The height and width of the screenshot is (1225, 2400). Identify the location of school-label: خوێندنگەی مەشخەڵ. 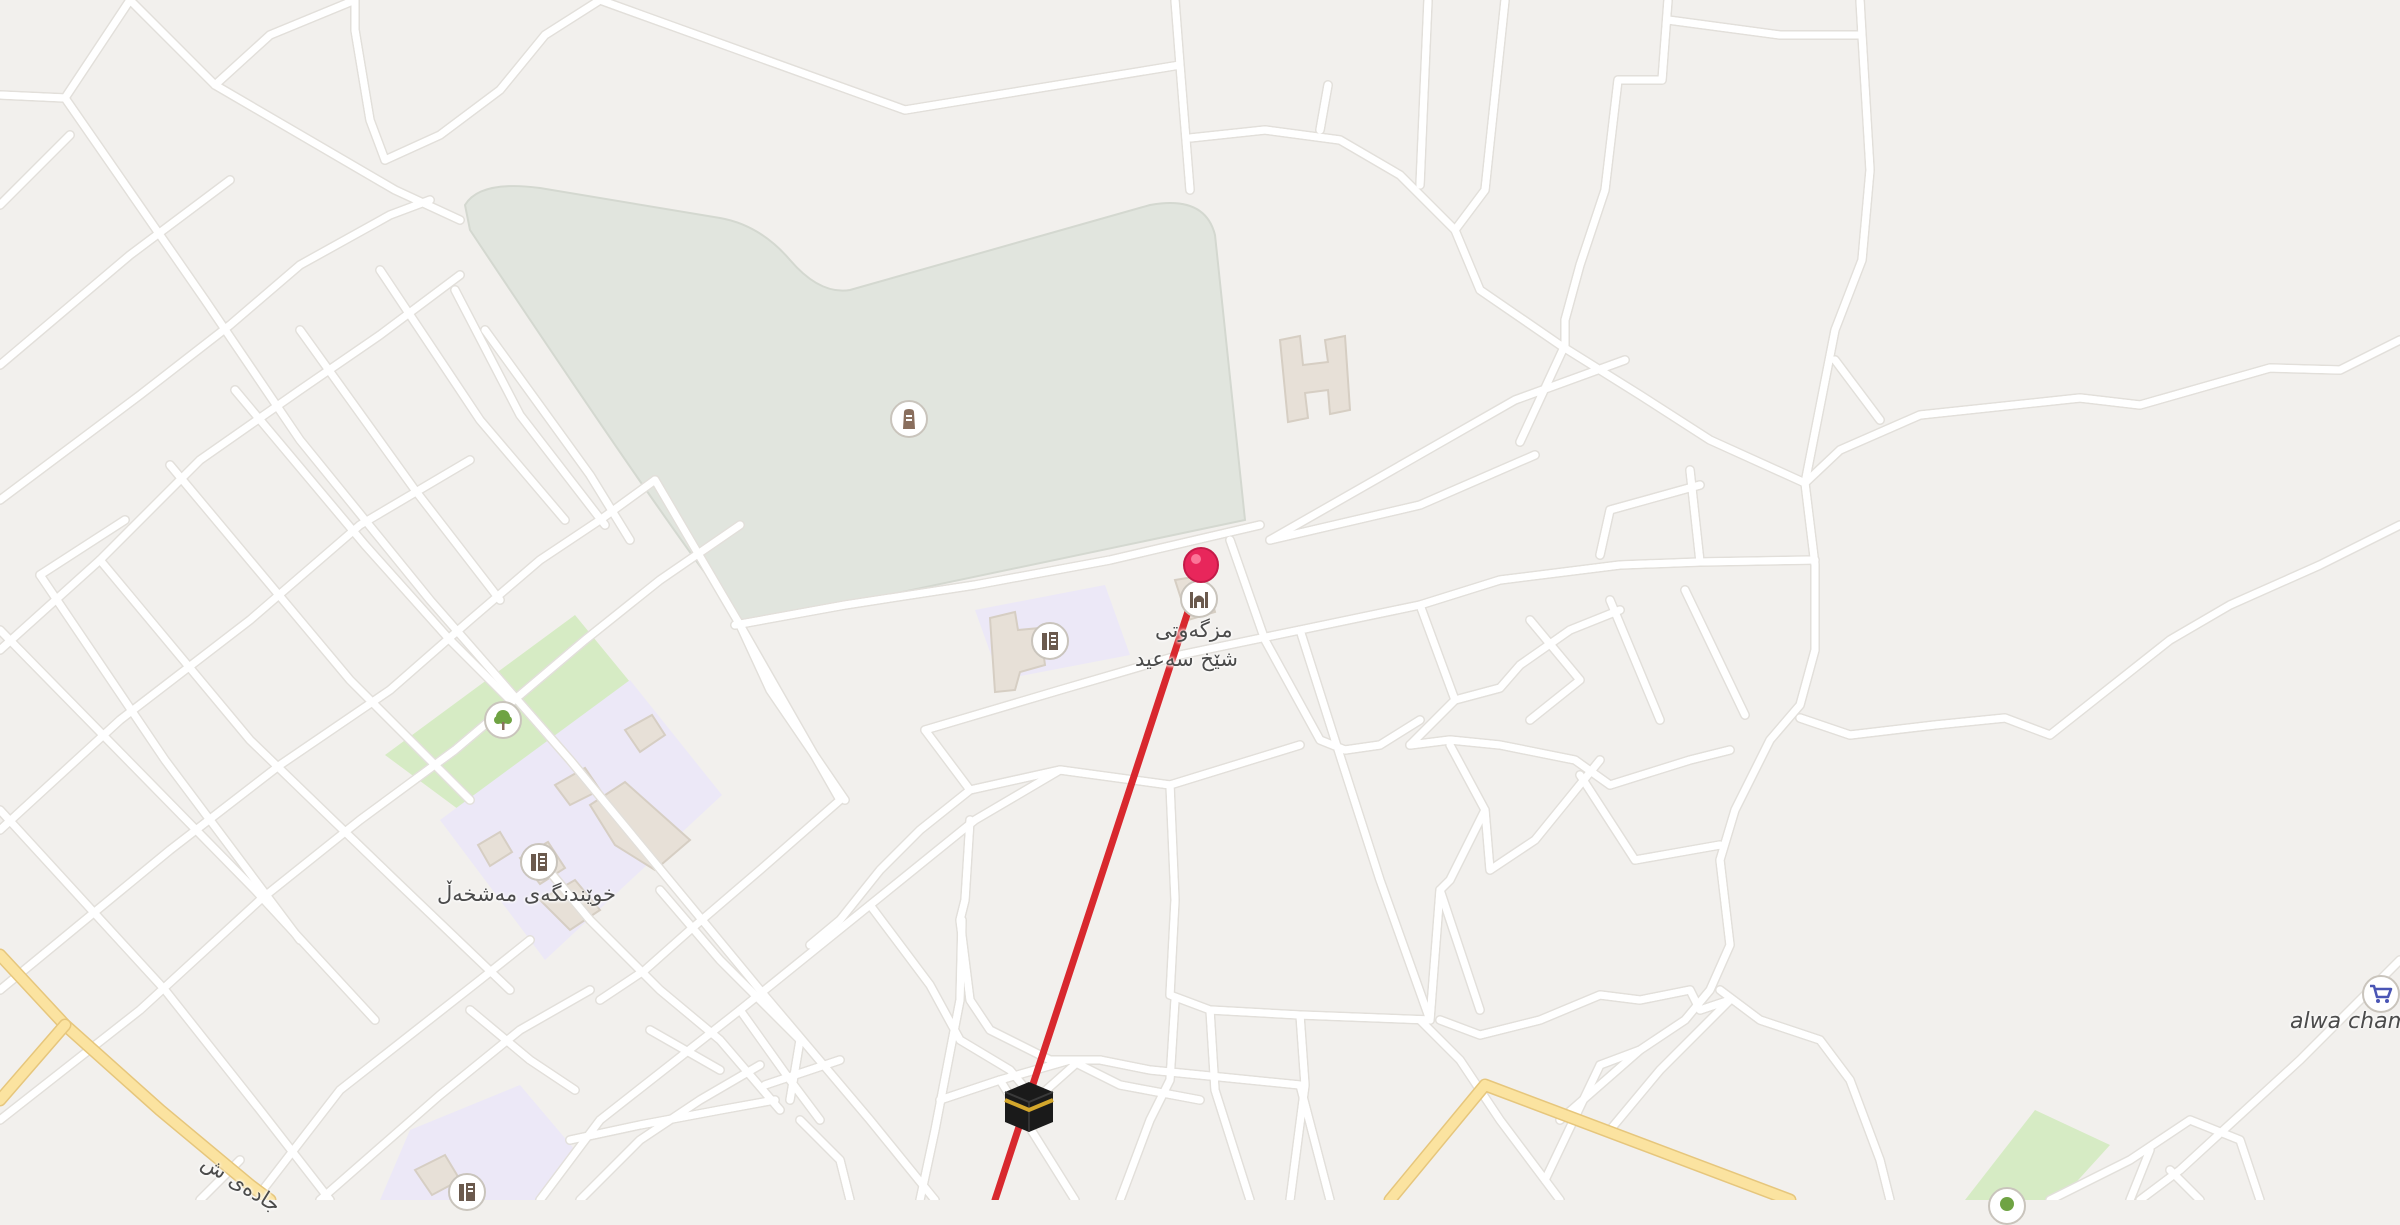
(527, 894).